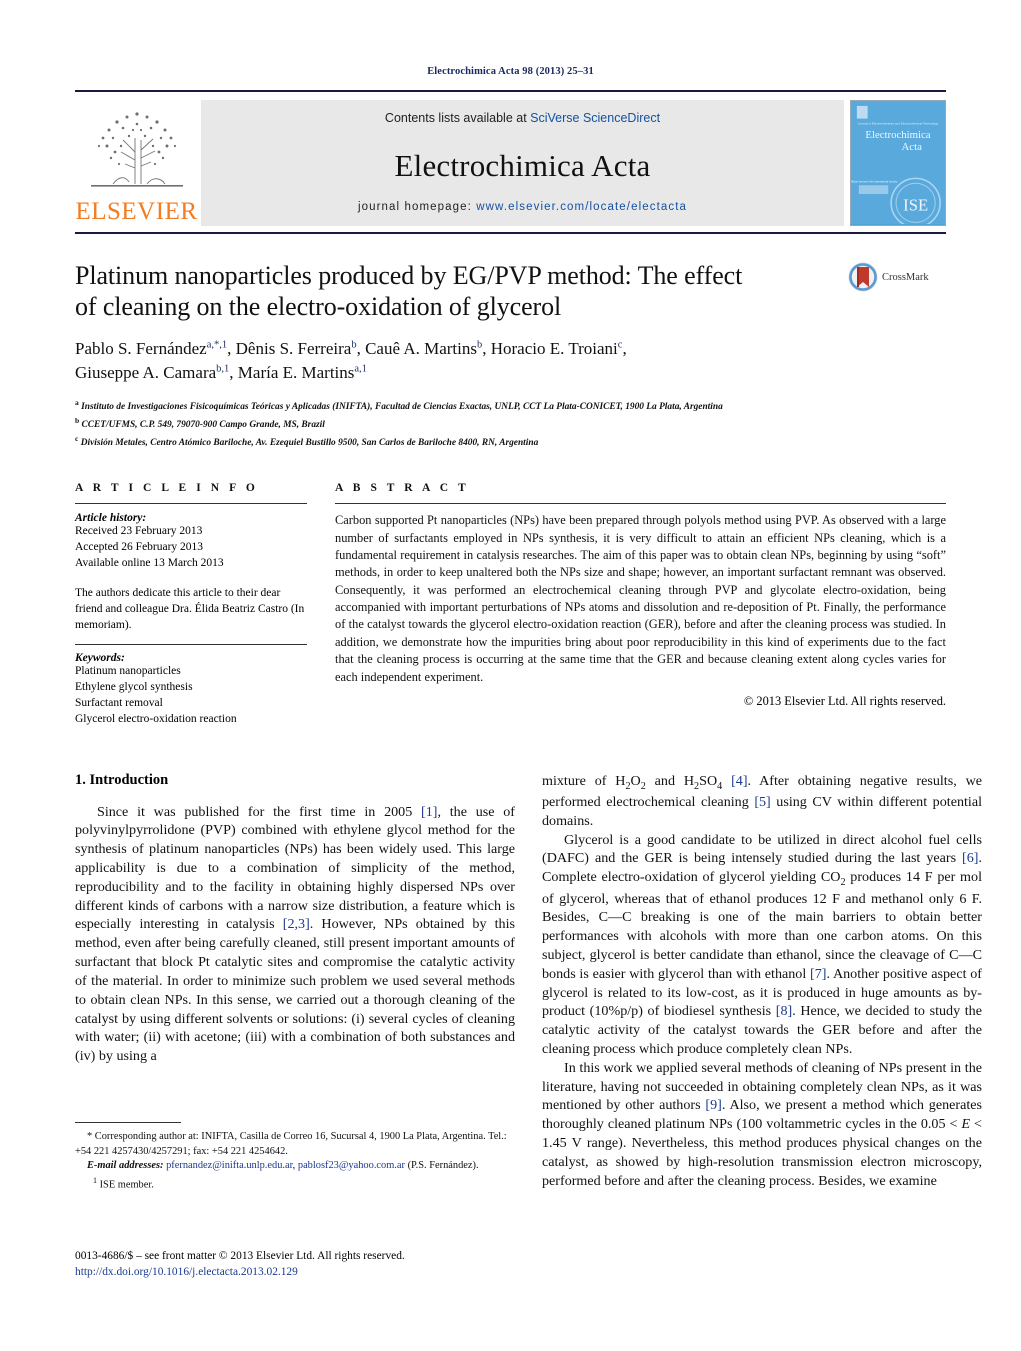 The height and width of the screenshot is (1351, 1021). Describe the element at coordinates (584, 780) in the screenshot. I see `text-run: mixture of H` at that location.